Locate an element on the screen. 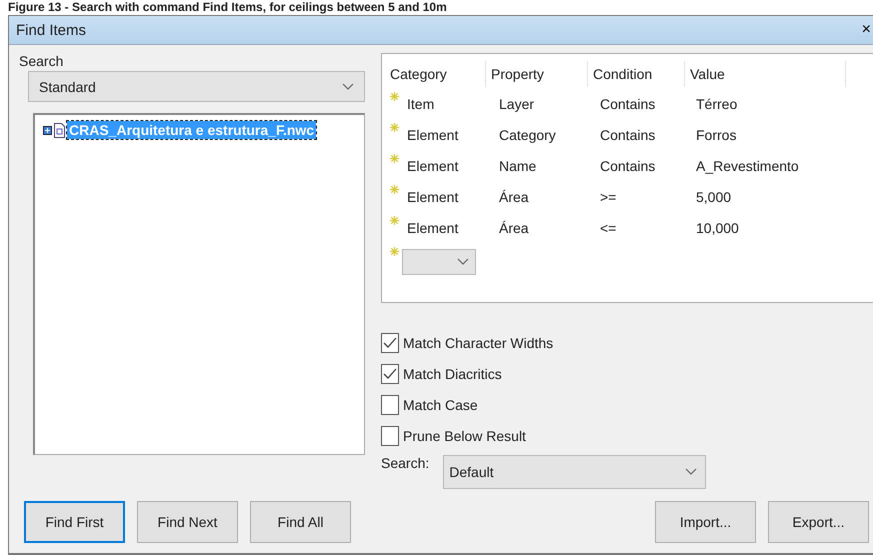  search-mode-label: Search: is located at coordinates (405, 463).